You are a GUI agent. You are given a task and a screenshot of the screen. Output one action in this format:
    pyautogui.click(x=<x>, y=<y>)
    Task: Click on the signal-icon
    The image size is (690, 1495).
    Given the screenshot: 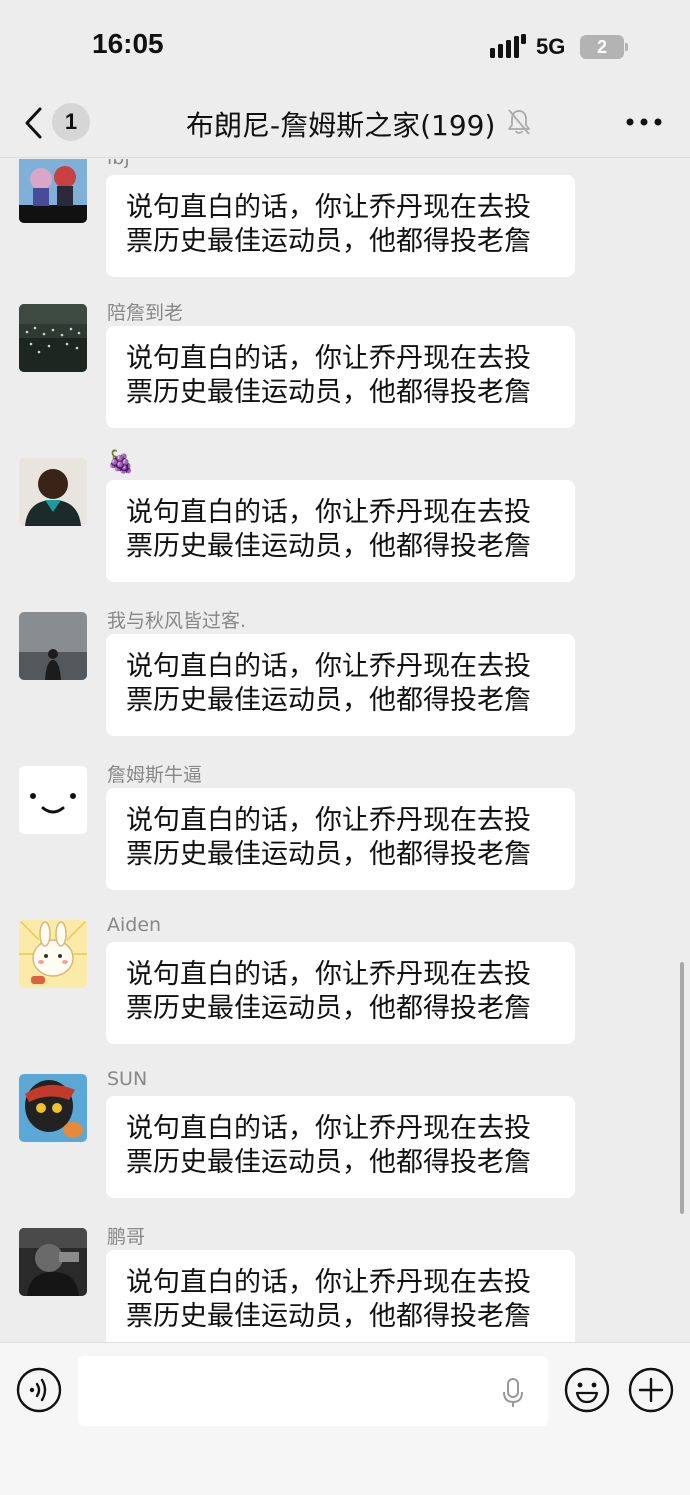 What is the action you would take?
    pyautogui.click(x=508, y=46)
    